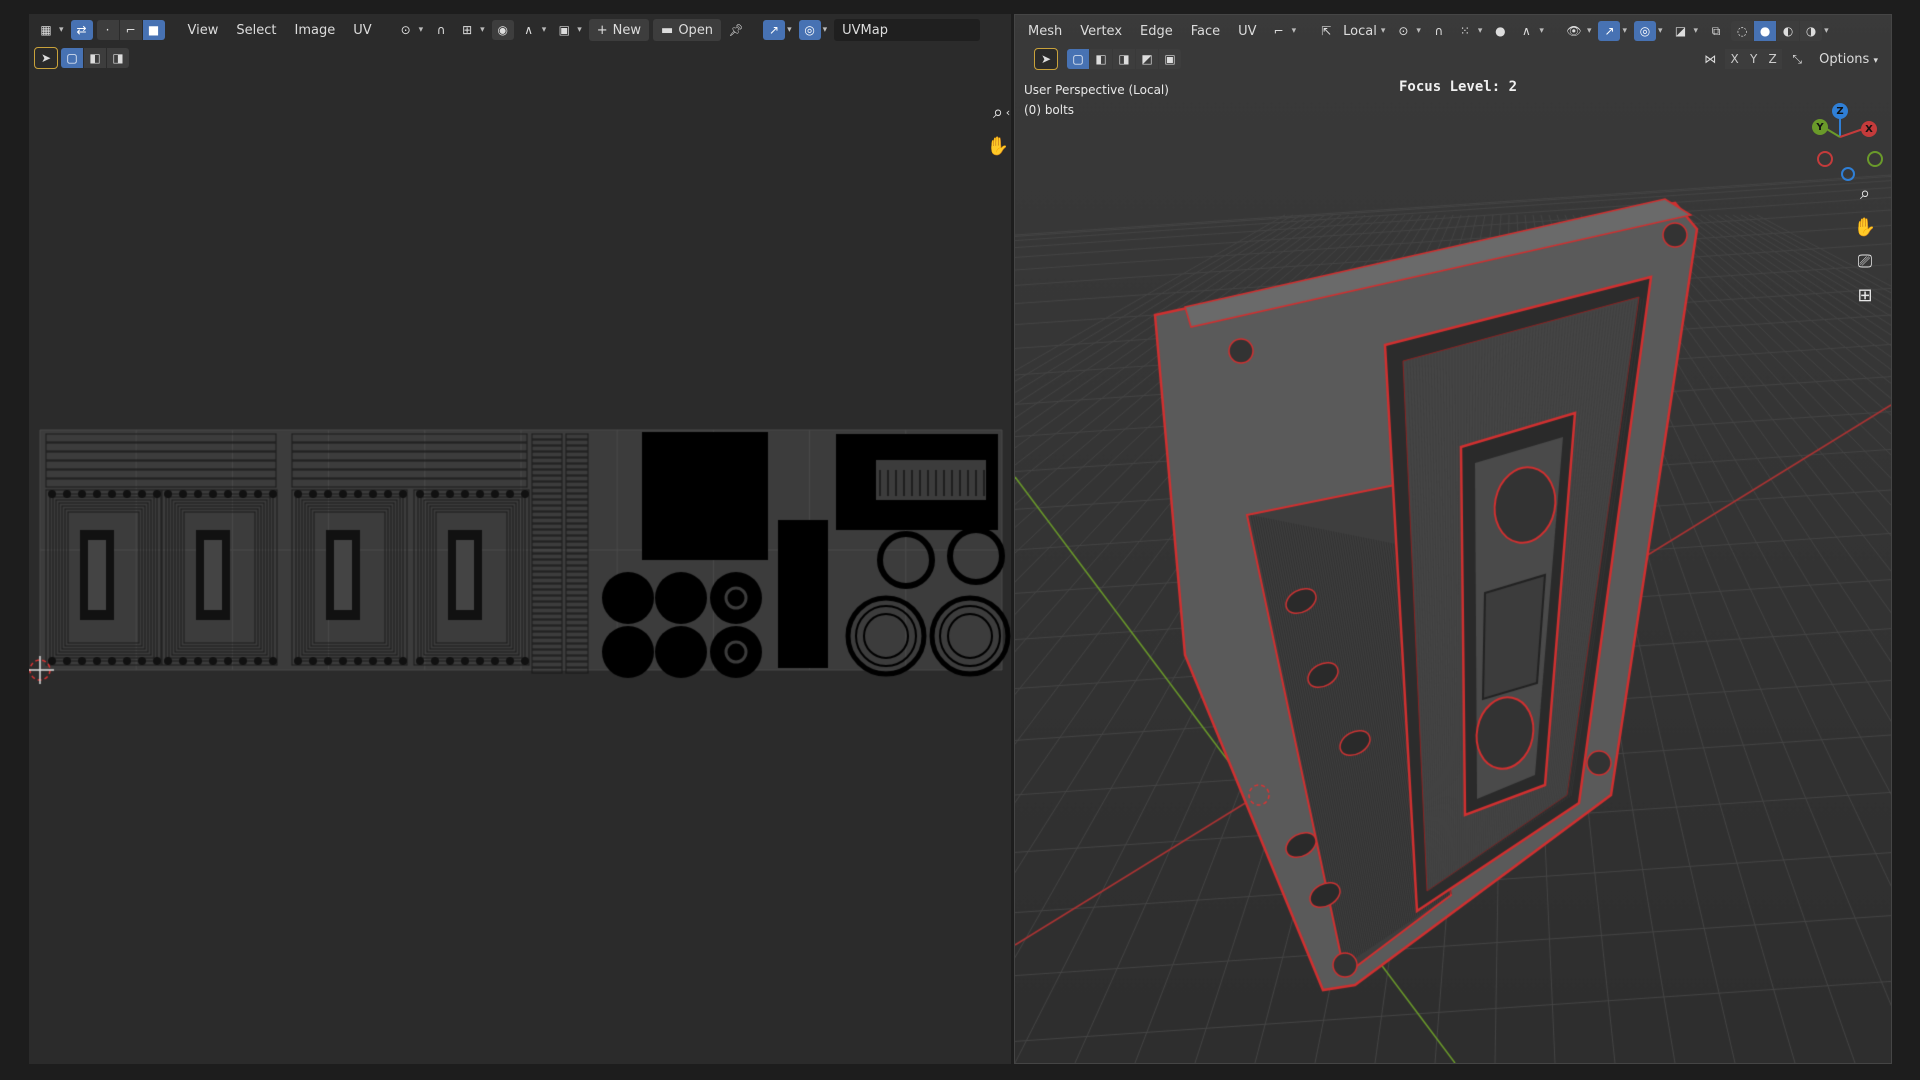 The width and height of the screenshot is (1920, 1080). Describe the element at coordinates (315, 30) in the screenshot. I see `menu-image: Image` at that location.